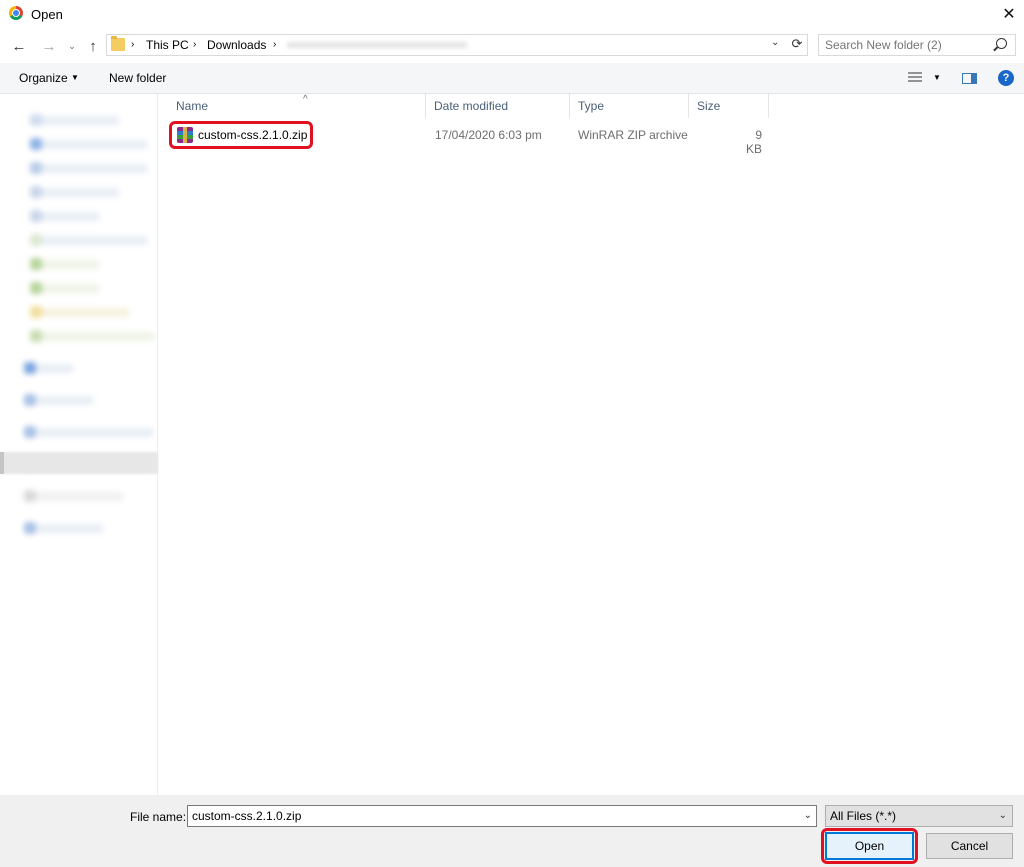 This screenshot has height=867, width=1024. I want to click on nav-selection-marker, so click(2, 463).